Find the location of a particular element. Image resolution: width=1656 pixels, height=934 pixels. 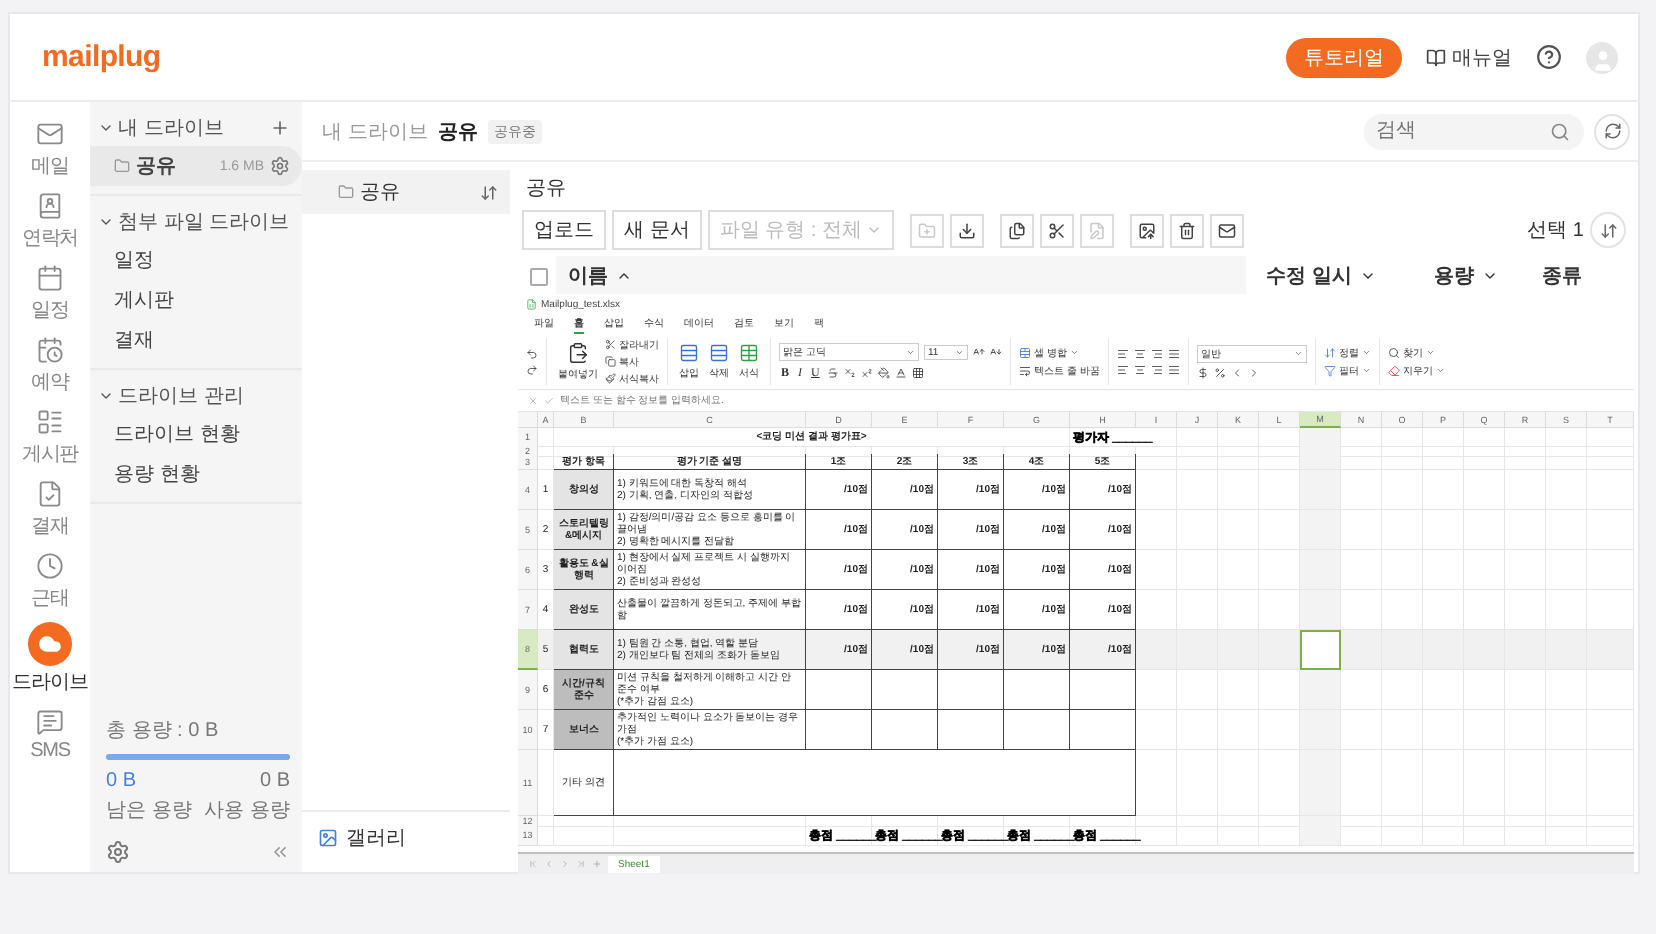

chevron-icon is located at coordinates (106, 222).